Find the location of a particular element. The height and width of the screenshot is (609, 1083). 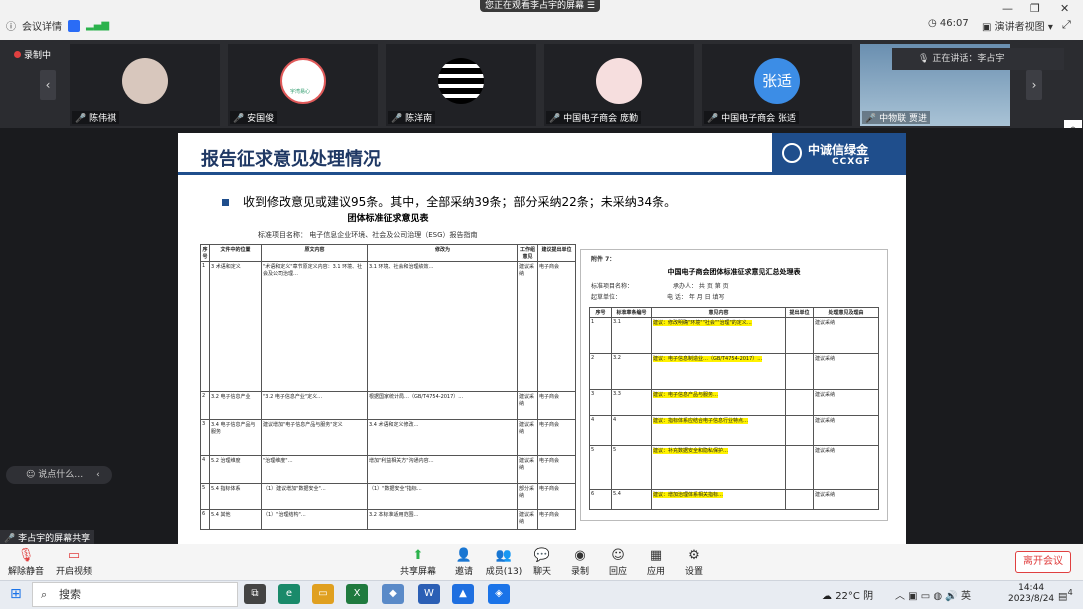

system-tray: ︿ ▣ ▭ ◍ 🔊 英 is located at coordinates (933, 594).